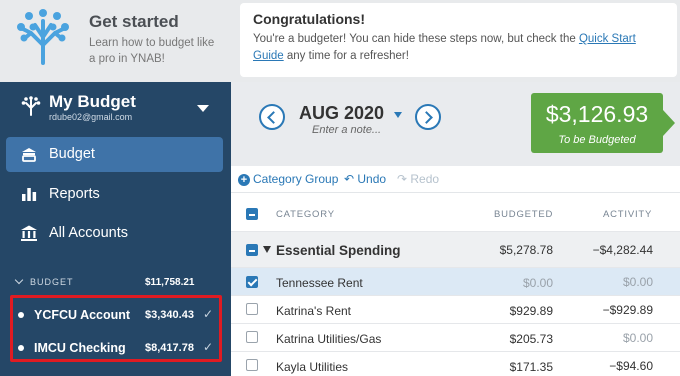 The height and width of the screenshot is (376, 680). Describe the element at coordinates (134, 21) in the screenshot. I see `banner-title: Get started` at that location.